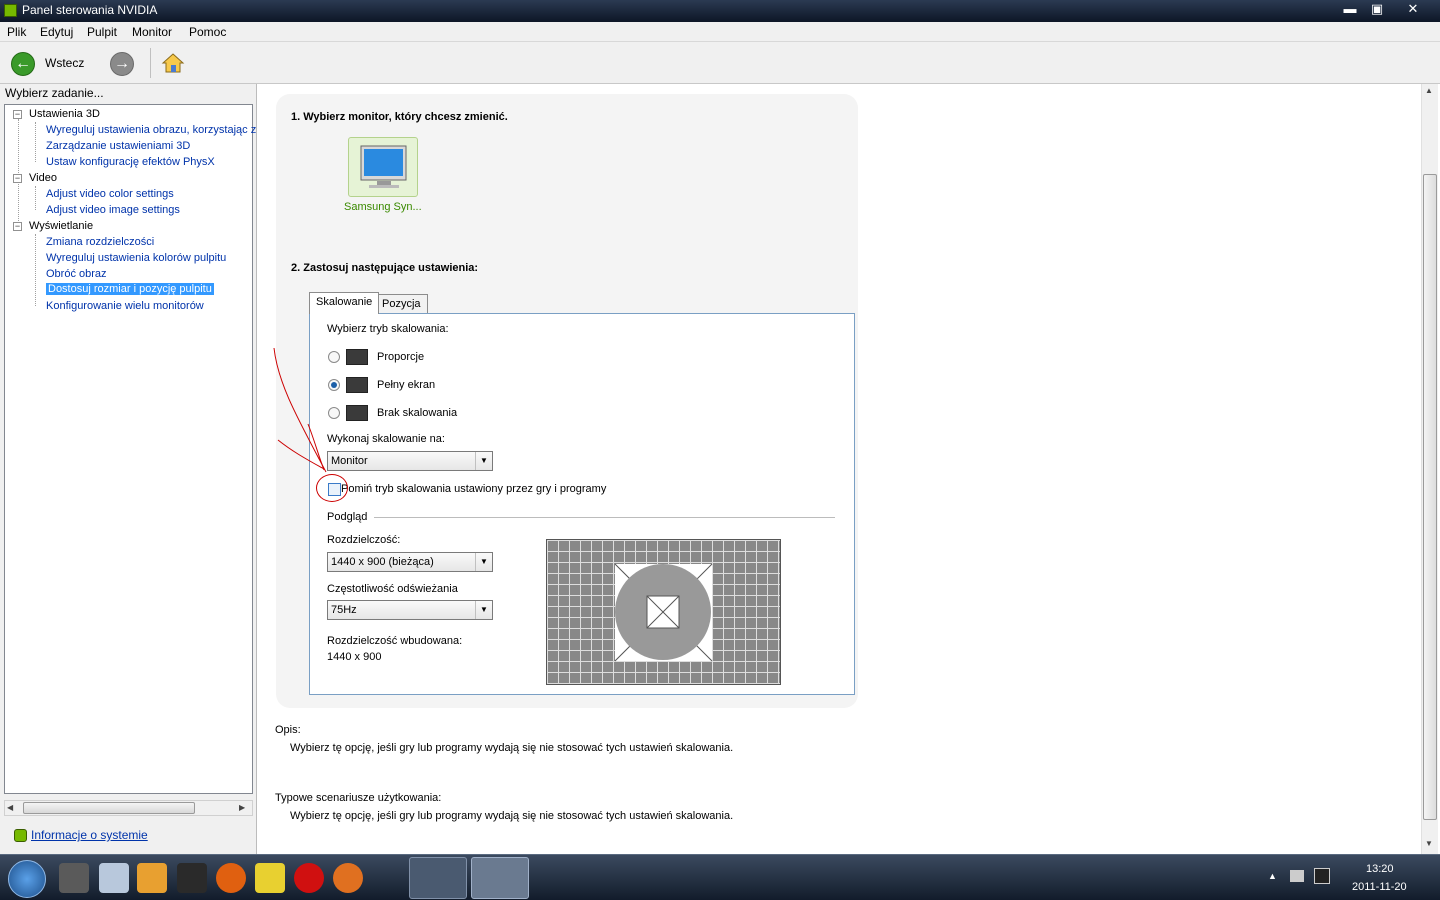  I want to click on nvidia-app-icon, so click(10, 10).